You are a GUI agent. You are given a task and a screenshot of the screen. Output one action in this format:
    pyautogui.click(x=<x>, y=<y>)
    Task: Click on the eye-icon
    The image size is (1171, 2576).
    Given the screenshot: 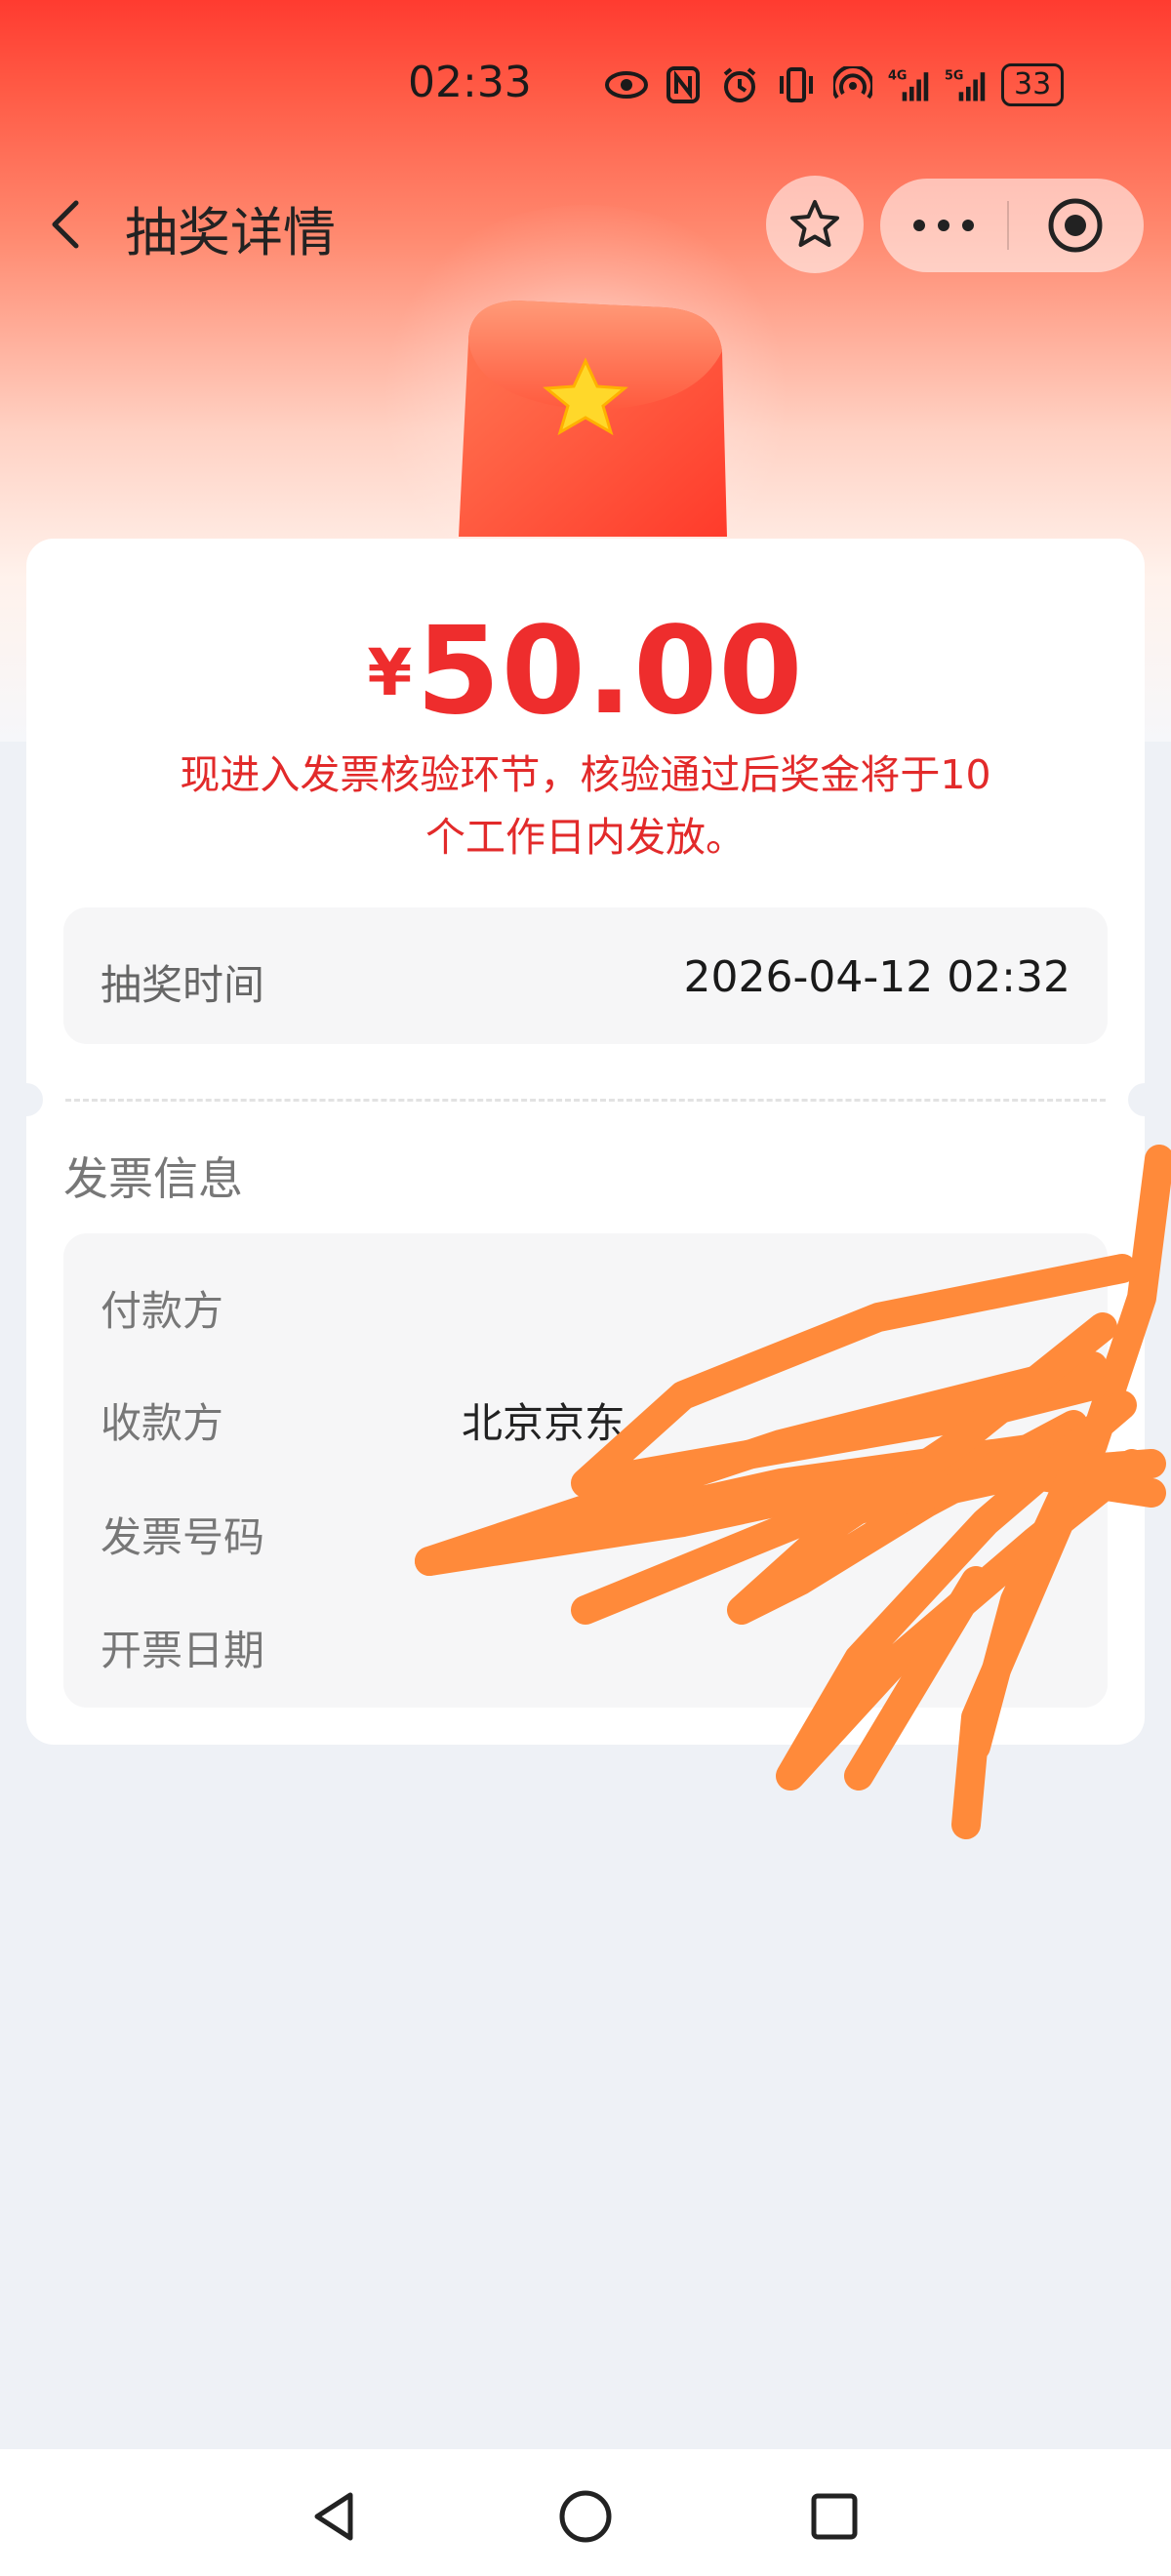 What is the action you would take?
    pyautogui.click(x=626, y=84)
    